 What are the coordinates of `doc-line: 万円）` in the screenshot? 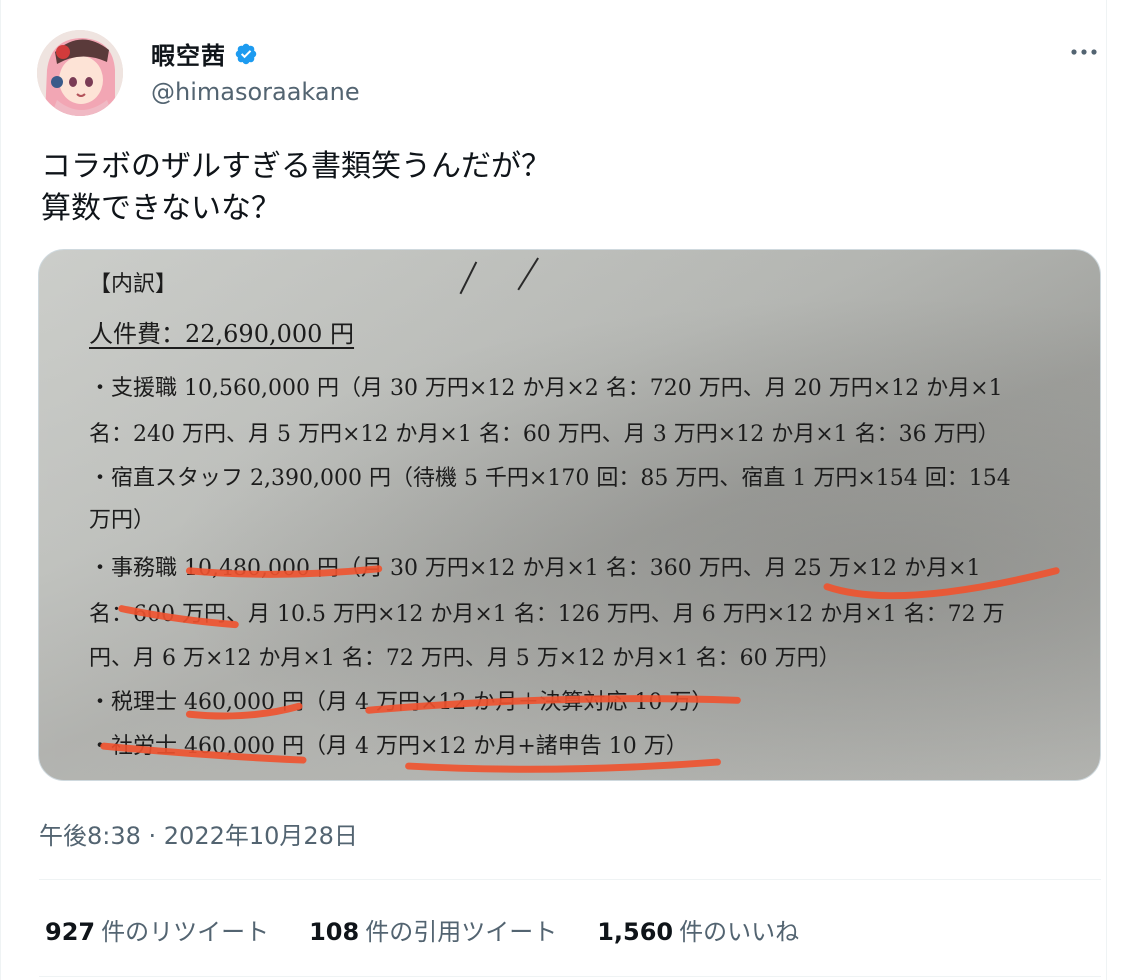 It's located at (122, 520).